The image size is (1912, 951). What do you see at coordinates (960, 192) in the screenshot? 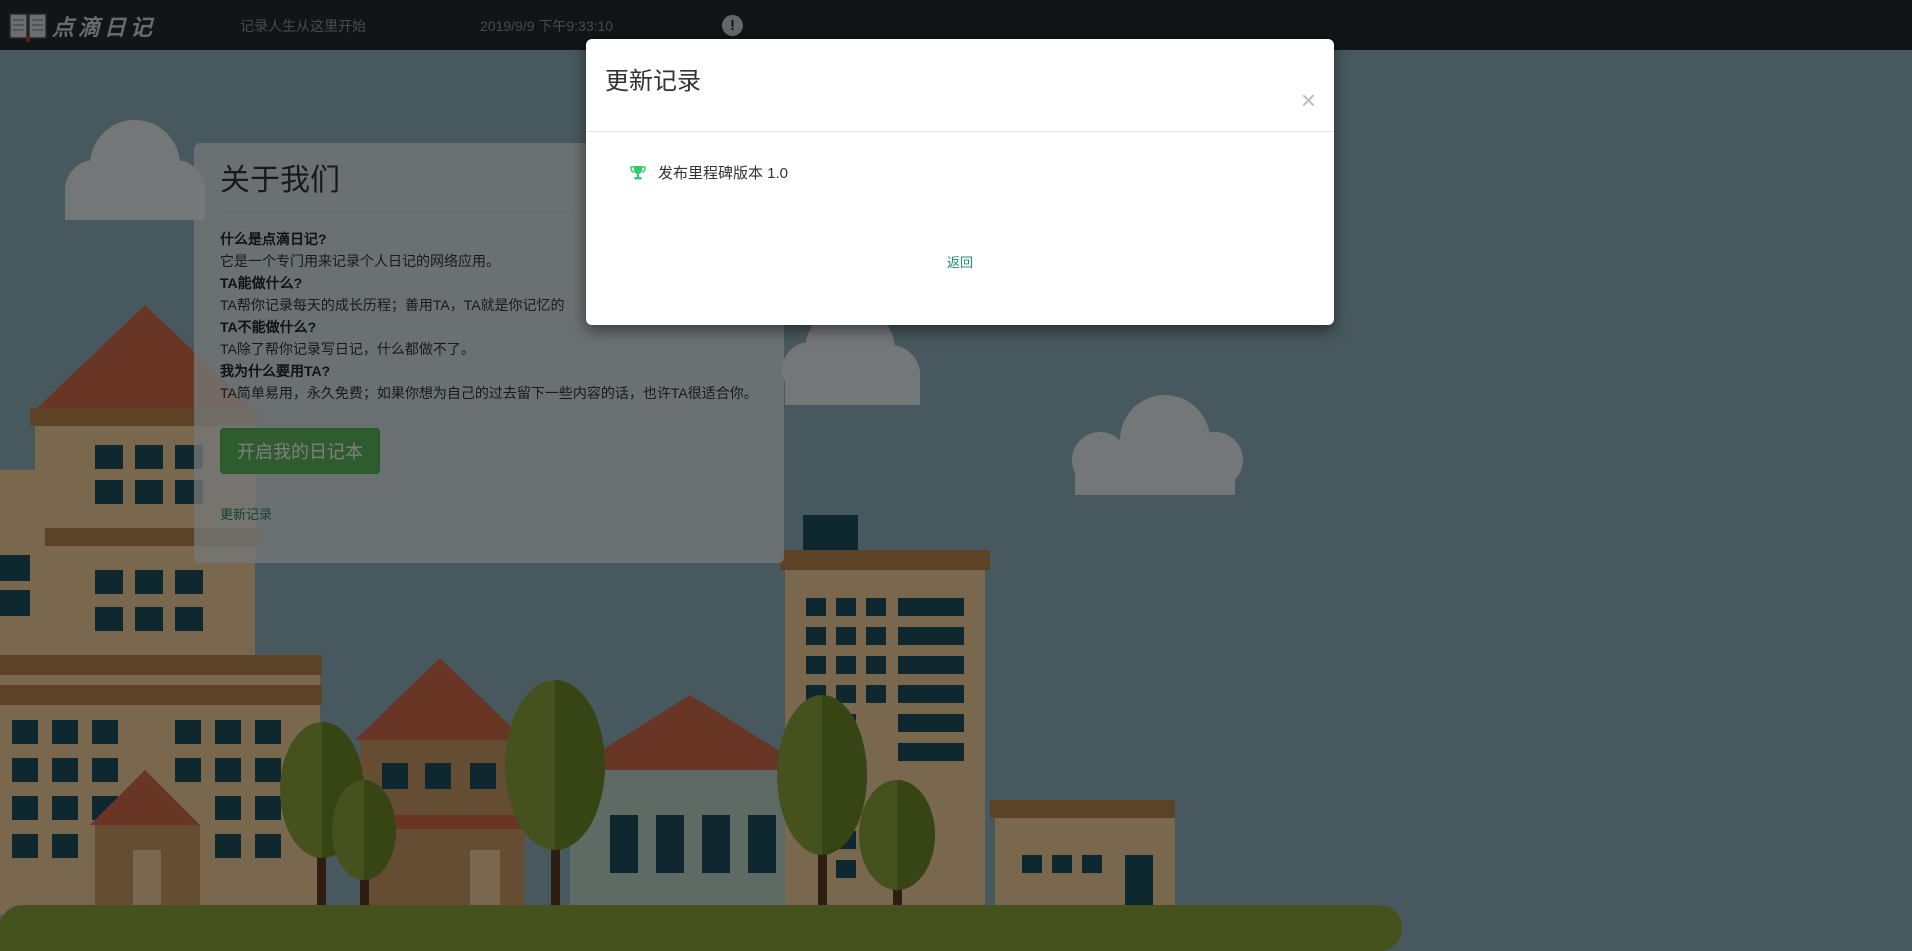
I see `modal-body: 发布里程碑版本 1.0` at bounding box center [960, 192].